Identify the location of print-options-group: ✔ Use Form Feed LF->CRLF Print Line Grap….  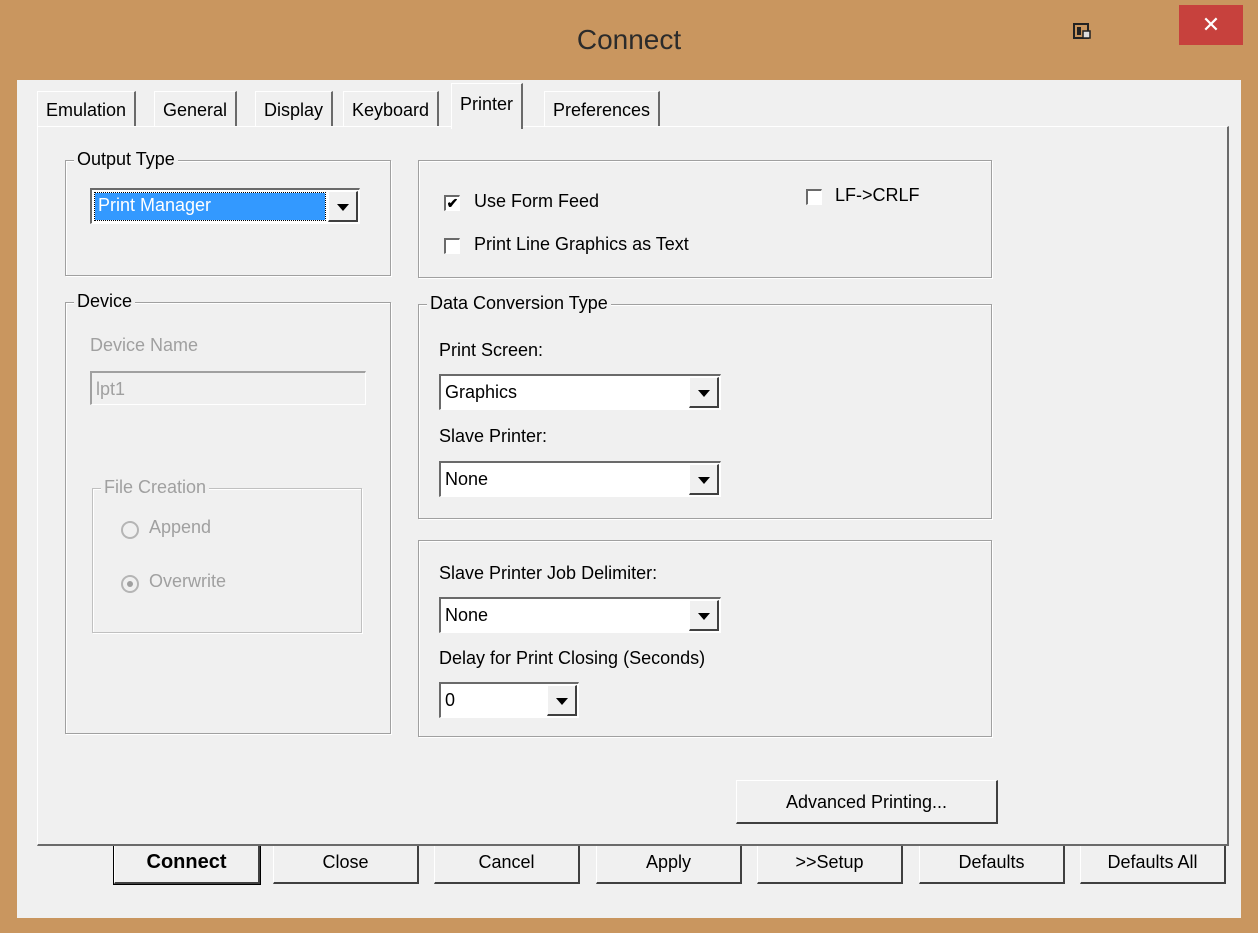
(705, 219).